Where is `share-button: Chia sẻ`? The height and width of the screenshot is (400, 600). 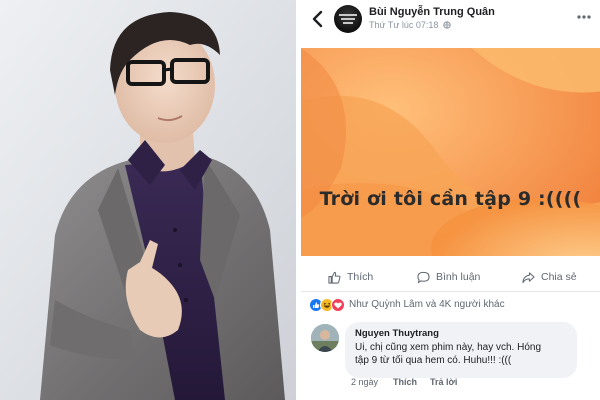
share-button: Chia sẻ is located at coordinates (549, 277).